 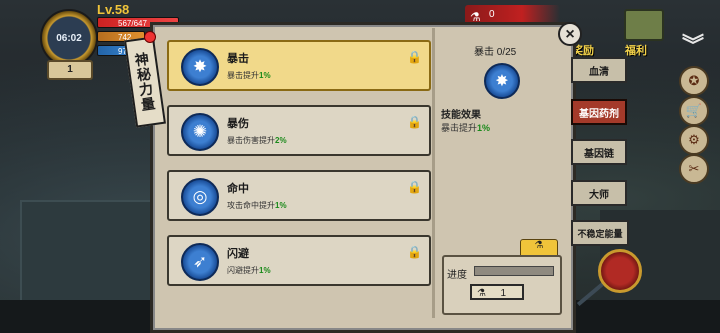 I want to click on skill-name: 暴击, so click(x=238, y=59).